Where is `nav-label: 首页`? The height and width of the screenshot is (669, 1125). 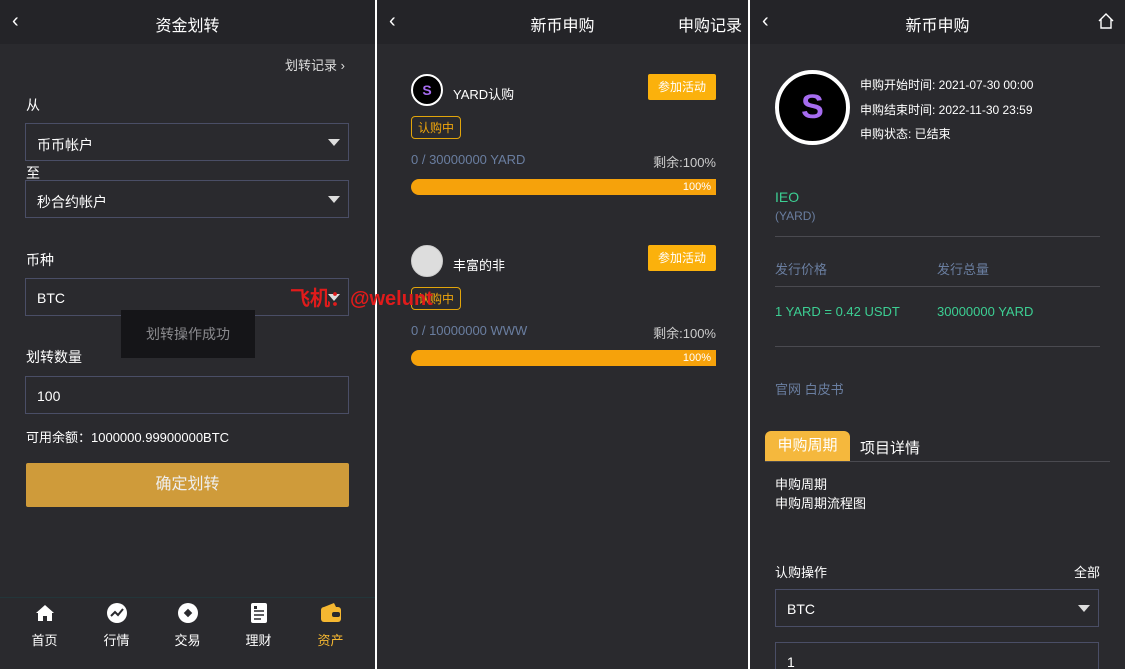 nav-label: 首页 is located at coordinates (44, 640).